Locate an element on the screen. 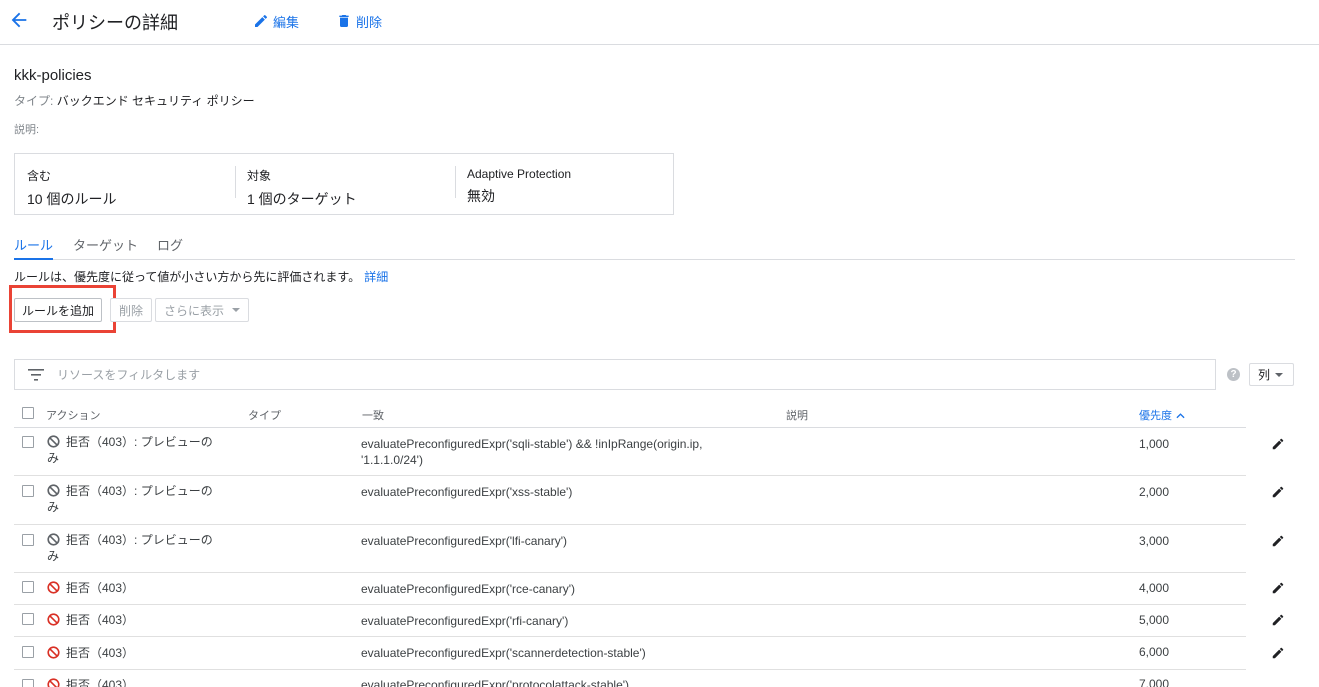 This screenshot has height=687, width=1319. rule-priority: 3,000 is located at coordinates (1154, 541).